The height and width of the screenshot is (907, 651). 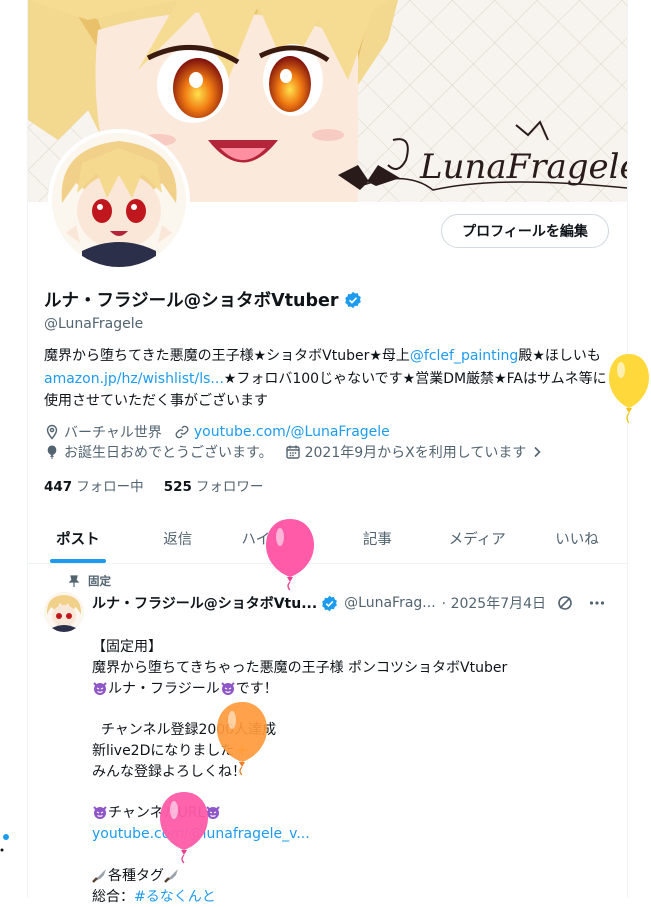 What do you see at coordinates (191, 301) in the screenshot?
I see `display-name: ルナ・フラジール@ショタボVtuber` at bounding box center [191, 301].